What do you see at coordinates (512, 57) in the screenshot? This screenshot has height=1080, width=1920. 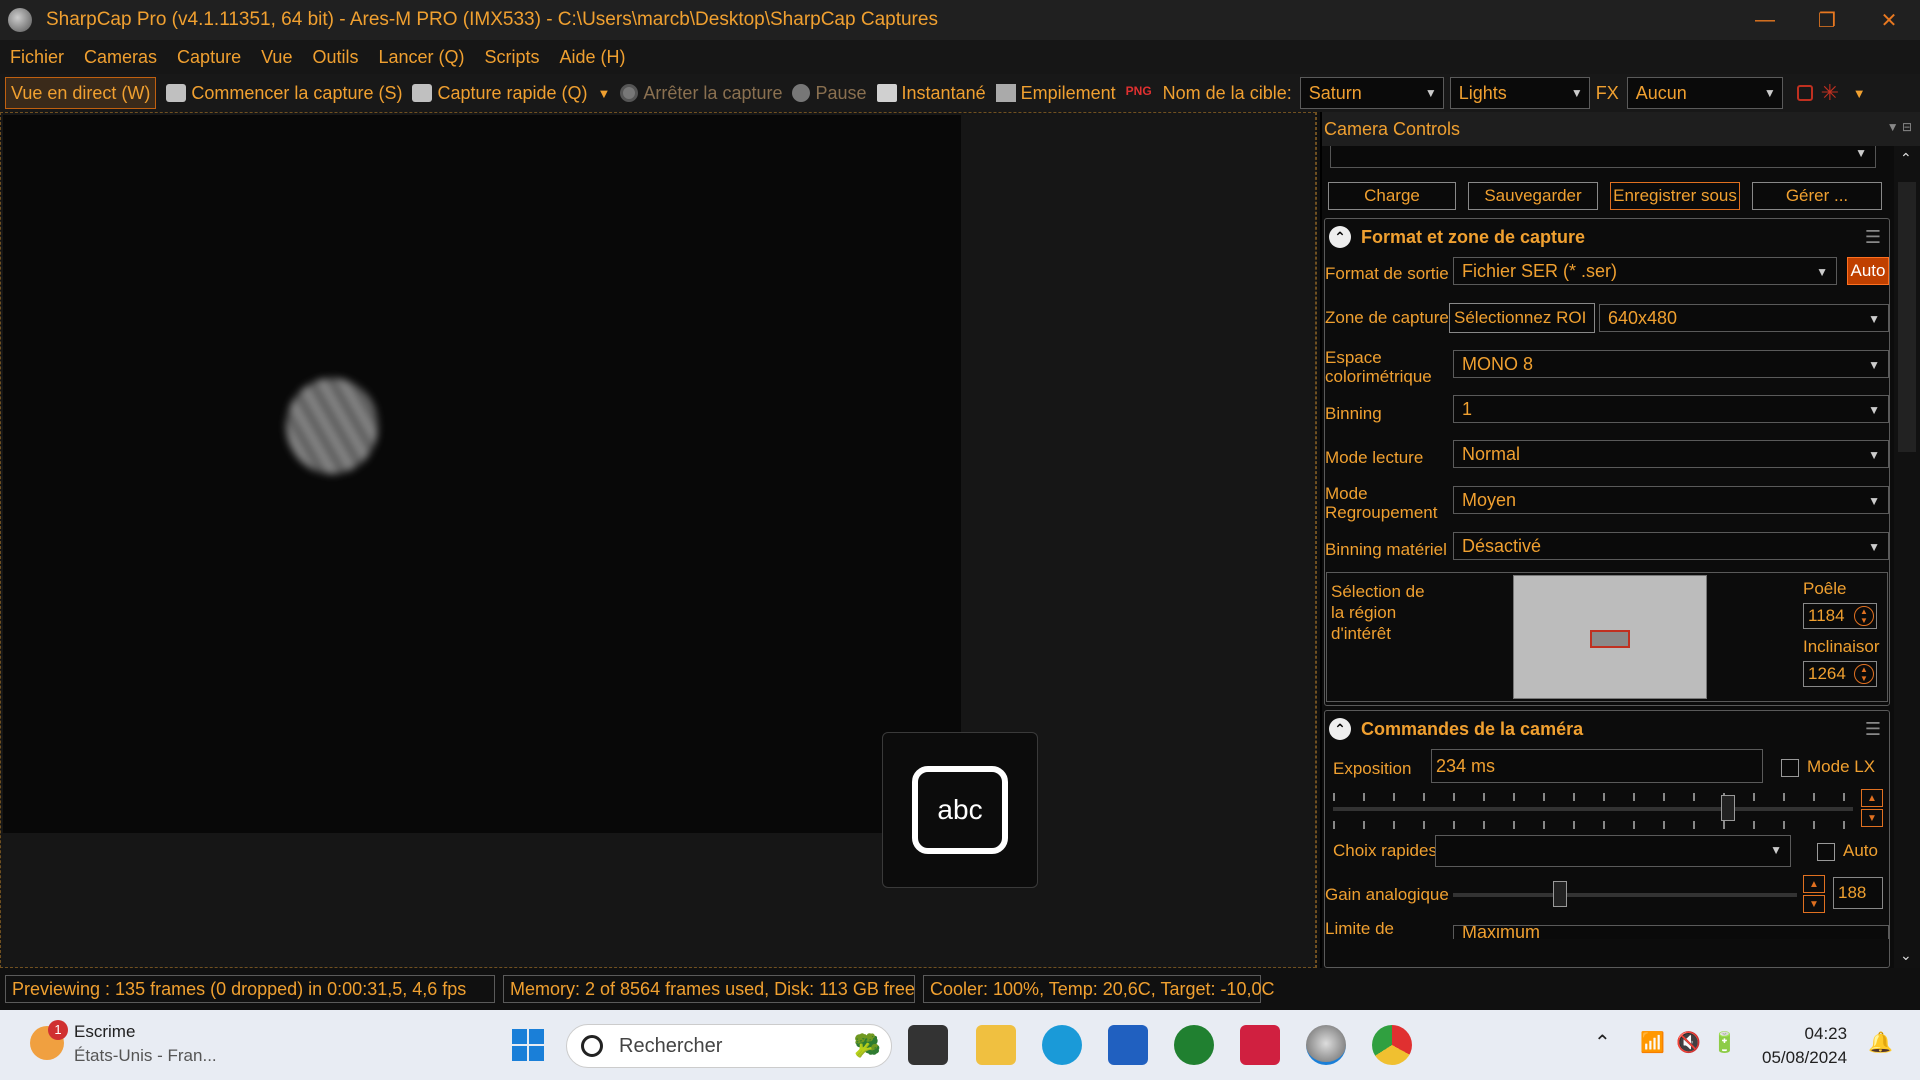 I see `menu-scripts: Scripts` at bounding box center [512, 57].